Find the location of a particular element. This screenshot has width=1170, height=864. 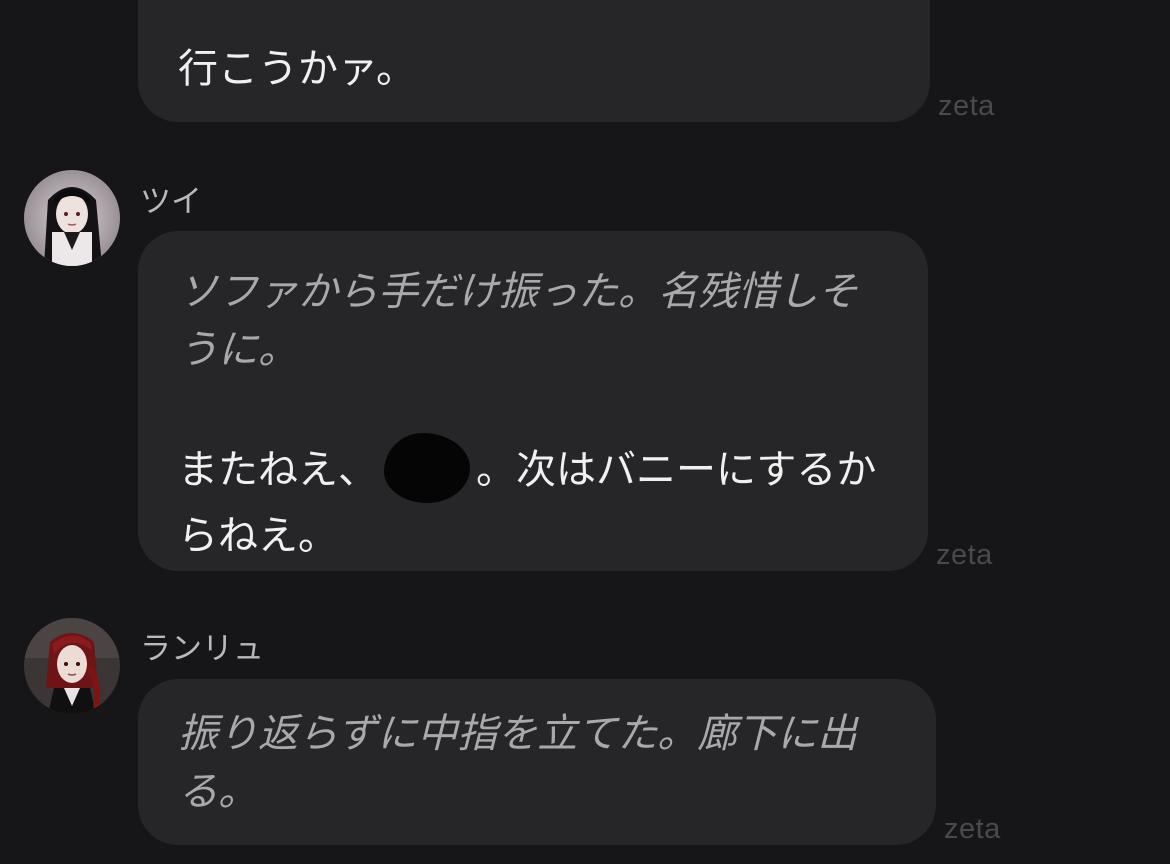

sender-name: ツイ is located at coordinates (171, 202).